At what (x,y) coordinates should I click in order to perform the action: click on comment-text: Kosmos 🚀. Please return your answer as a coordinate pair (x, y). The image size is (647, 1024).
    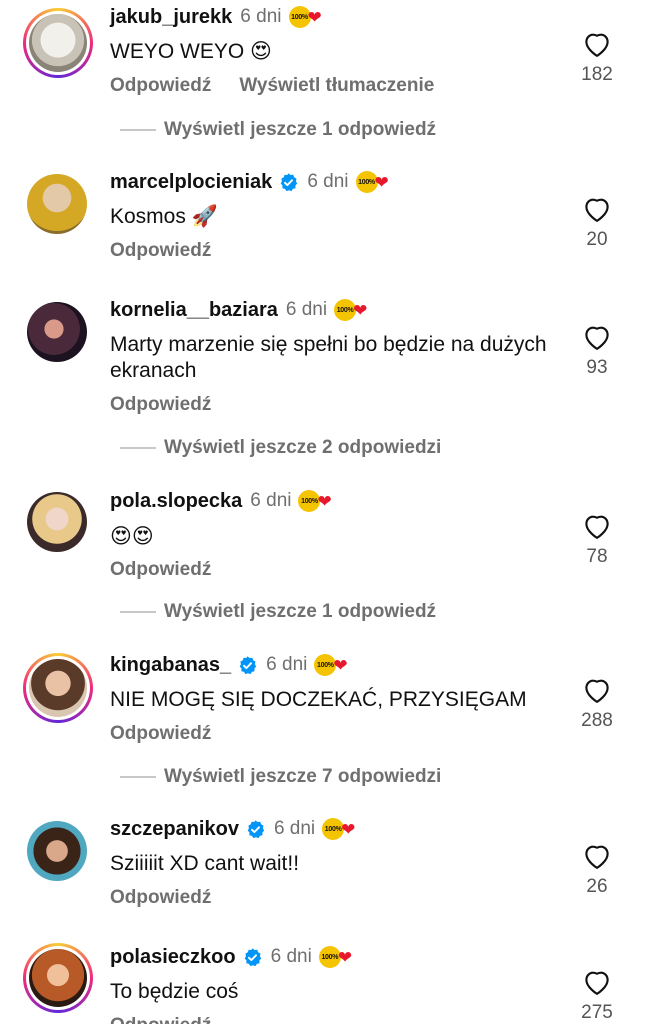
    Looking at the image, I should click on (164, 216).